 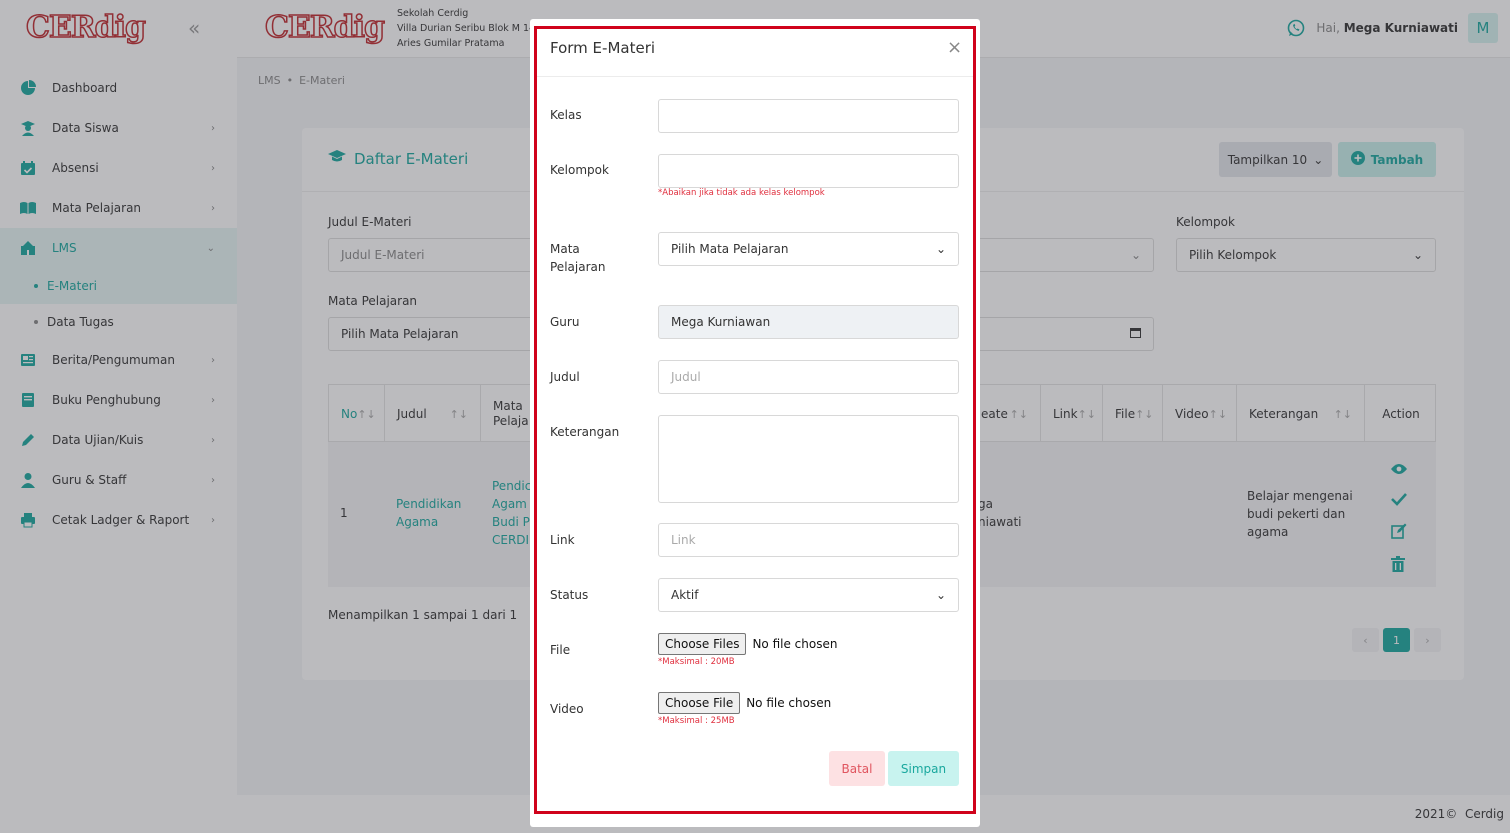 I want to click on status-select: Aktif ⌄, so click(x=808, y=595).